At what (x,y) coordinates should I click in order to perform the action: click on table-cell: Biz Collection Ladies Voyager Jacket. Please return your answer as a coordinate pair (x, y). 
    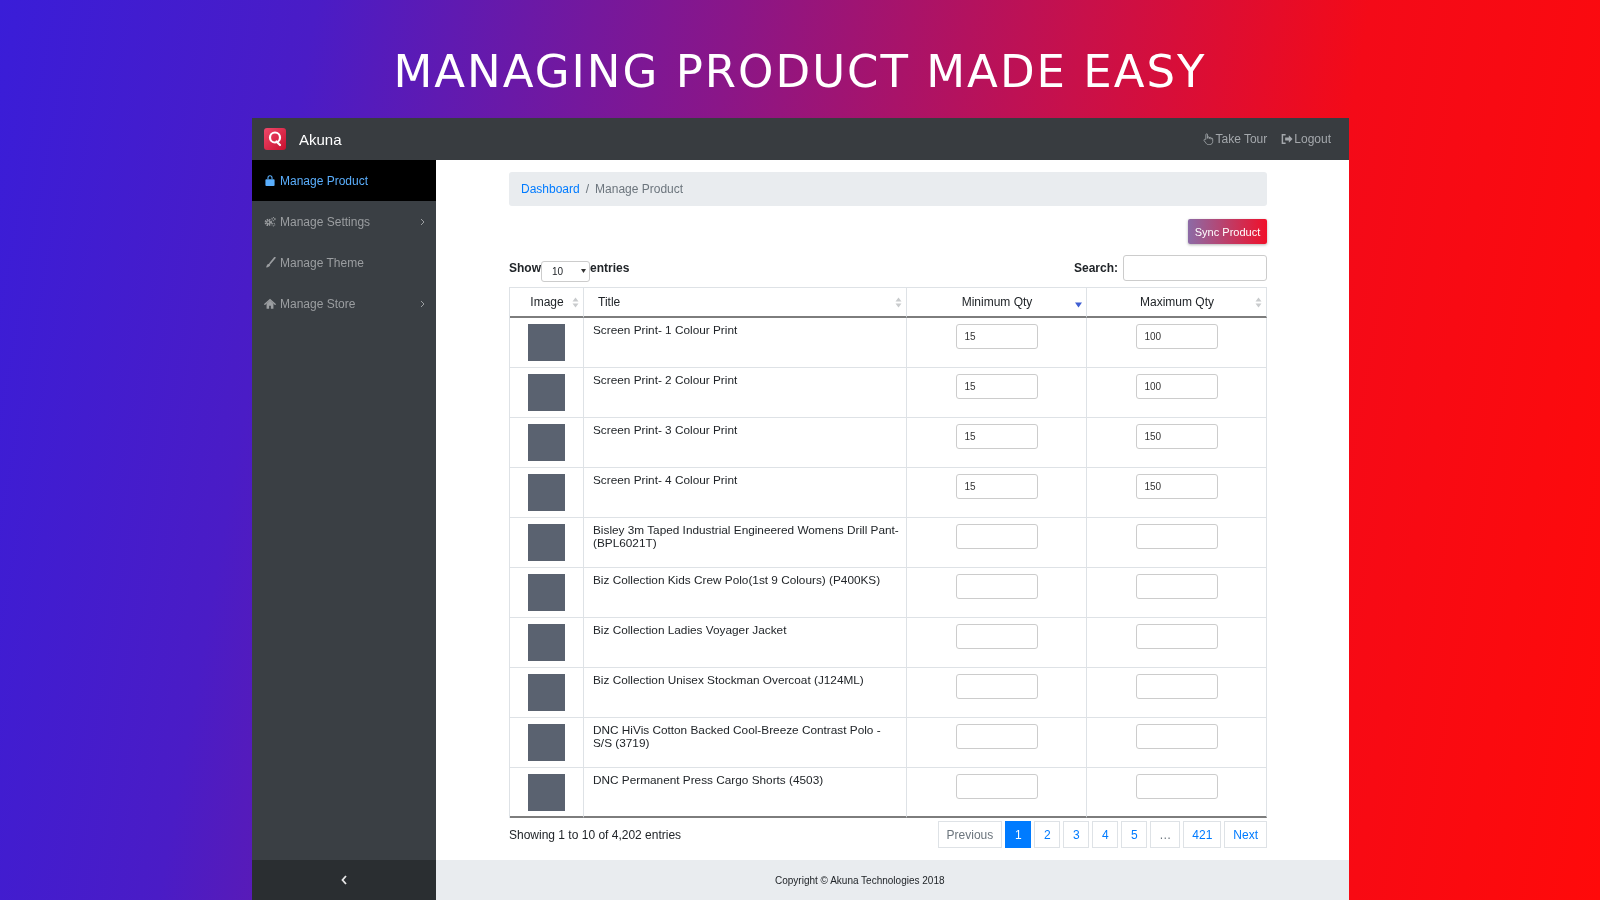
    Looking at the image, I should click on (745, 643).